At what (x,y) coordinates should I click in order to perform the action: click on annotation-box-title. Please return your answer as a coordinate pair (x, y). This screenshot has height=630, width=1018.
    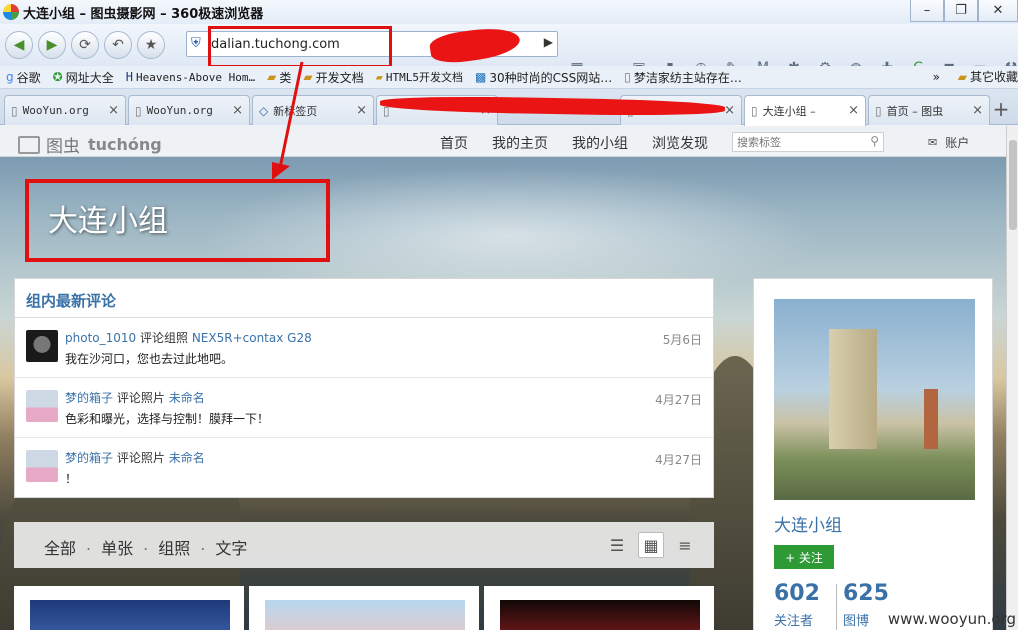
    Looking at the image, I should click on (177, 220).